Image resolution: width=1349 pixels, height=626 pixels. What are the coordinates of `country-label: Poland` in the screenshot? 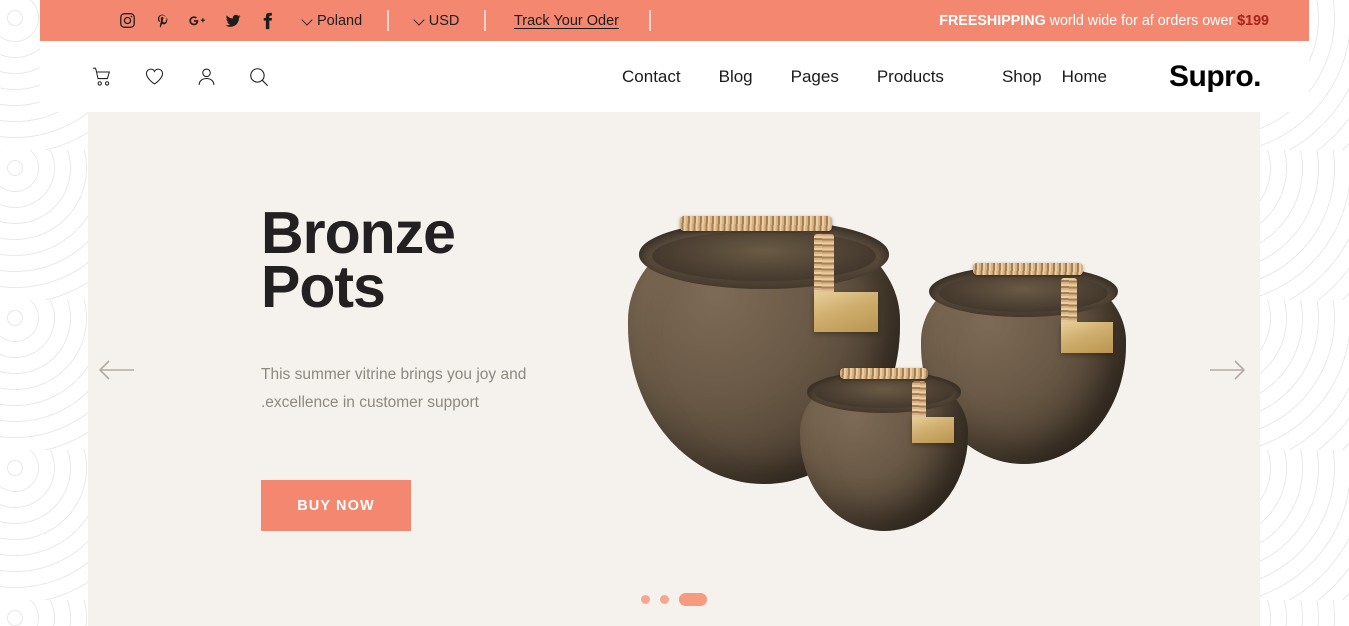 It's located at (340, 20).